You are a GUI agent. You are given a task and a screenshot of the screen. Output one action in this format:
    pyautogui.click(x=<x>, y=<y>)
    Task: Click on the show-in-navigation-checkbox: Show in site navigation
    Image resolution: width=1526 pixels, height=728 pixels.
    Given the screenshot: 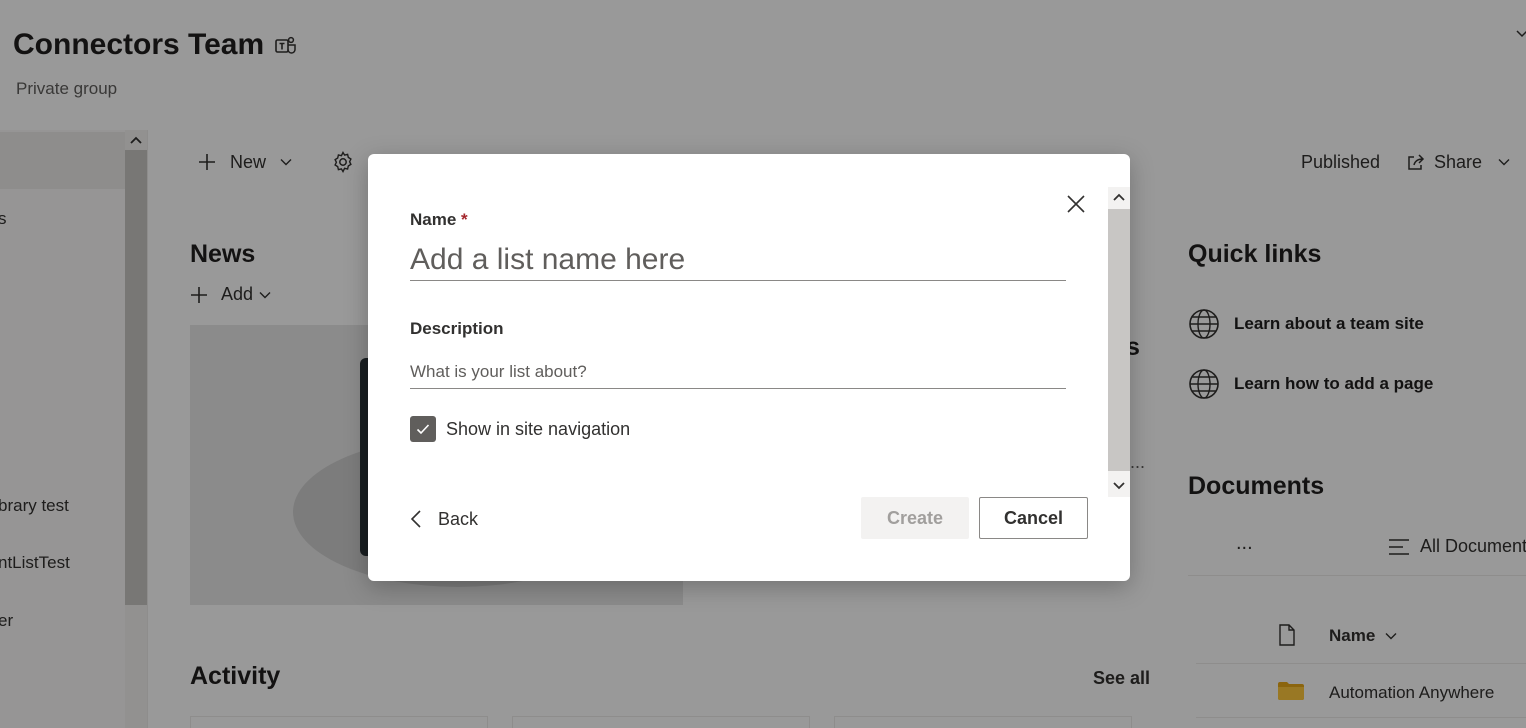 What is the action you would take?
    pyautogui.click(x=520, y=429)
    